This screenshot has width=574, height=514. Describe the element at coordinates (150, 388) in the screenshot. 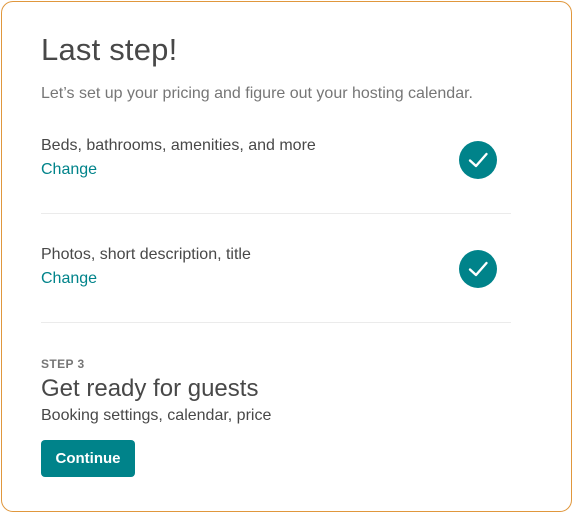

I see `step-heading: Get ready for guests` at that location.